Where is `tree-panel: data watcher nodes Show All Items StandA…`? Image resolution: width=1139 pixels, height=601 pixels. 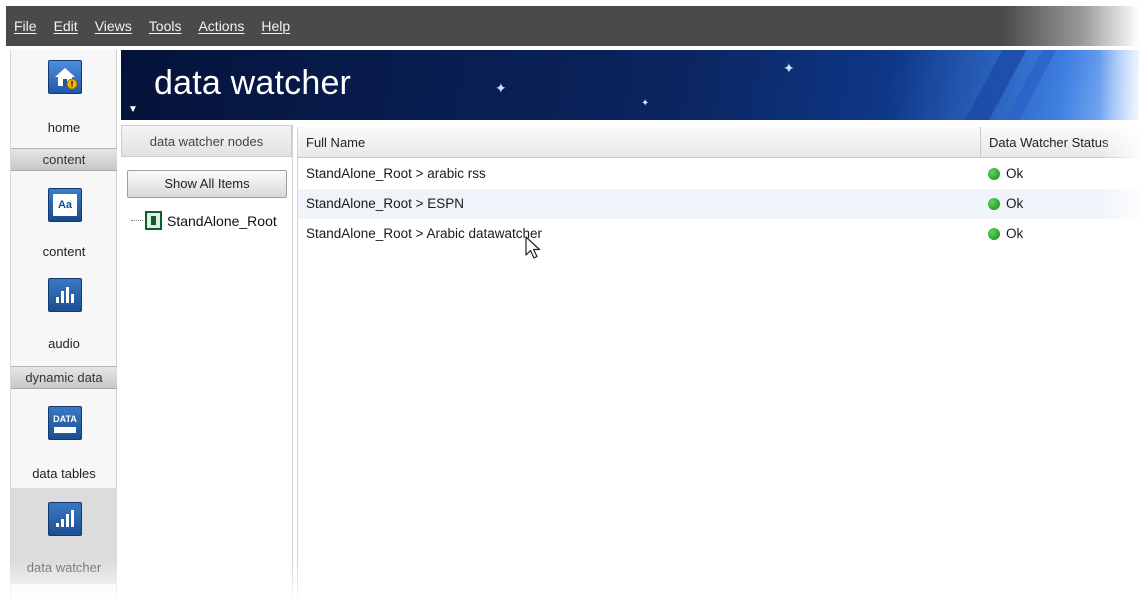
tree-panel: data watcher nodes Show All Items StandA… is located at coordinates (207, 363).